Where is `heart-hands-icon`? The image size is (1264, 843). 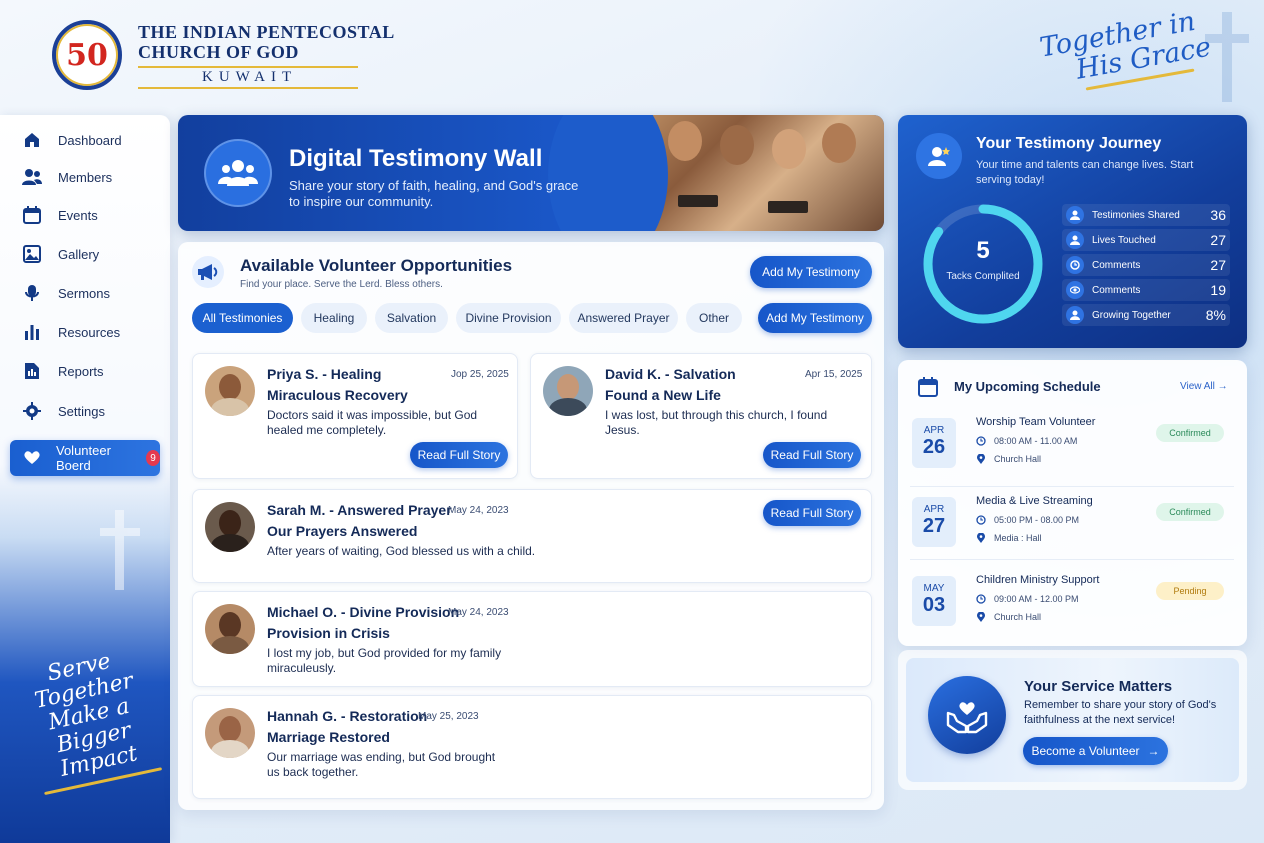 heart-hands-icon is located at coordinates (967, 715).